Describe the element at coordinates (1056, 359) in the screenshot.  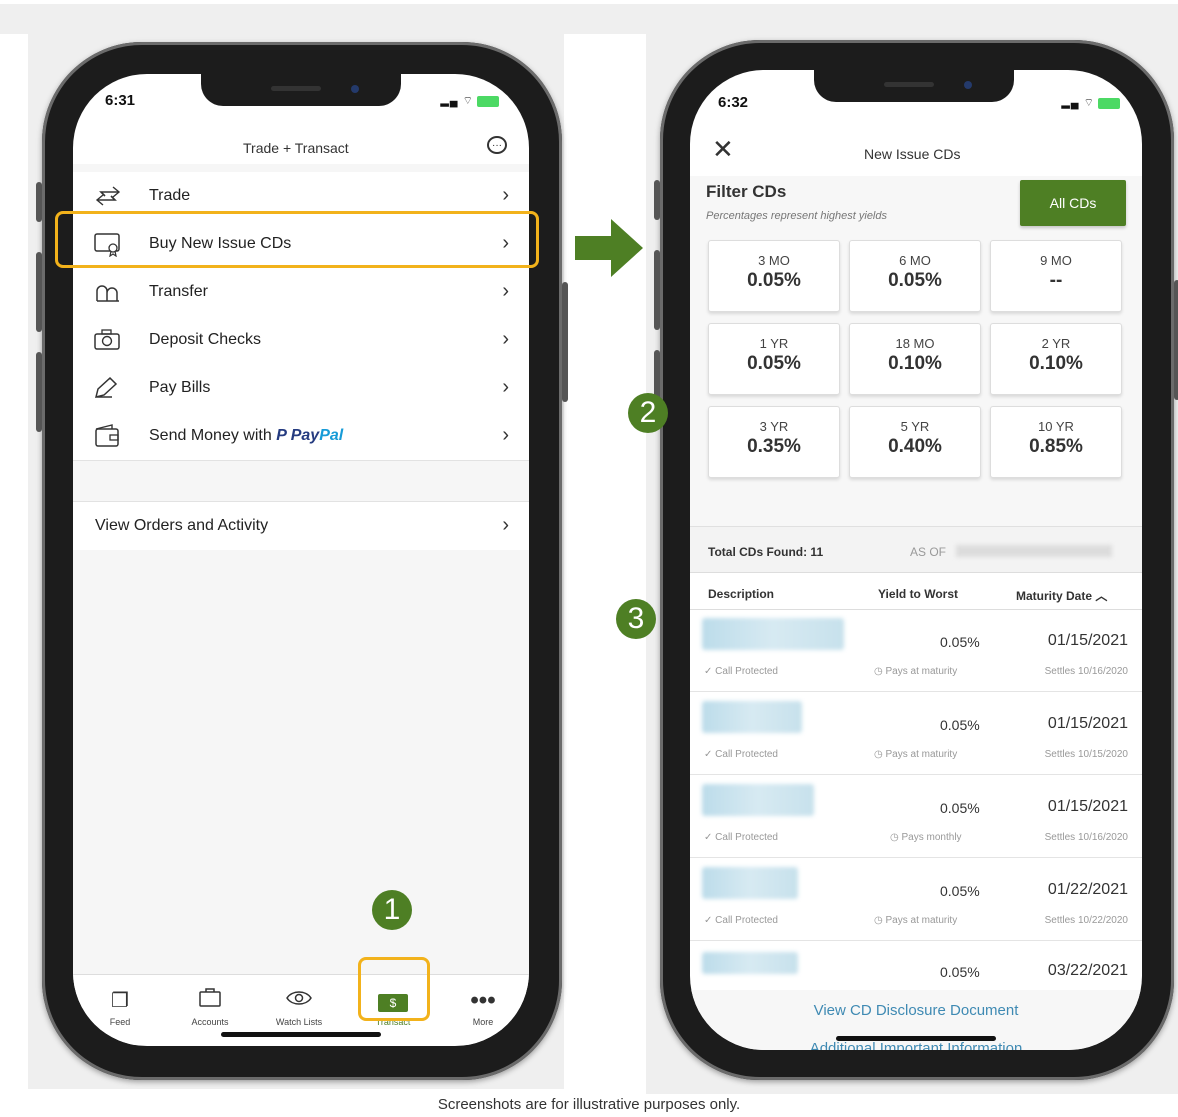
I see `term-tile: 2 YR 0.10%` at that location.